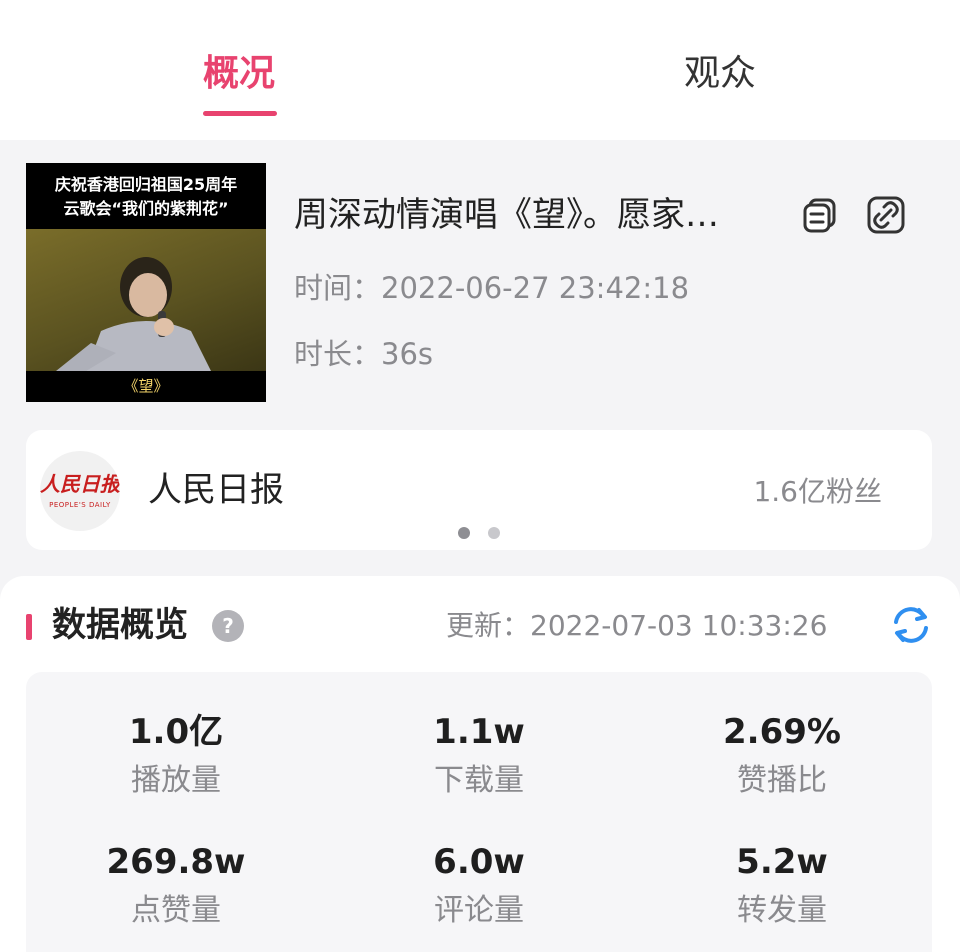 Image resolution: width=960 pixels, height=952 pixels. Describe the element at coordinates (146, 198) in the screenshot. I see `thumbnail-banner: 庆祝香港回归祖国25周年 云歌会“我们的紫荆花”` at that location.